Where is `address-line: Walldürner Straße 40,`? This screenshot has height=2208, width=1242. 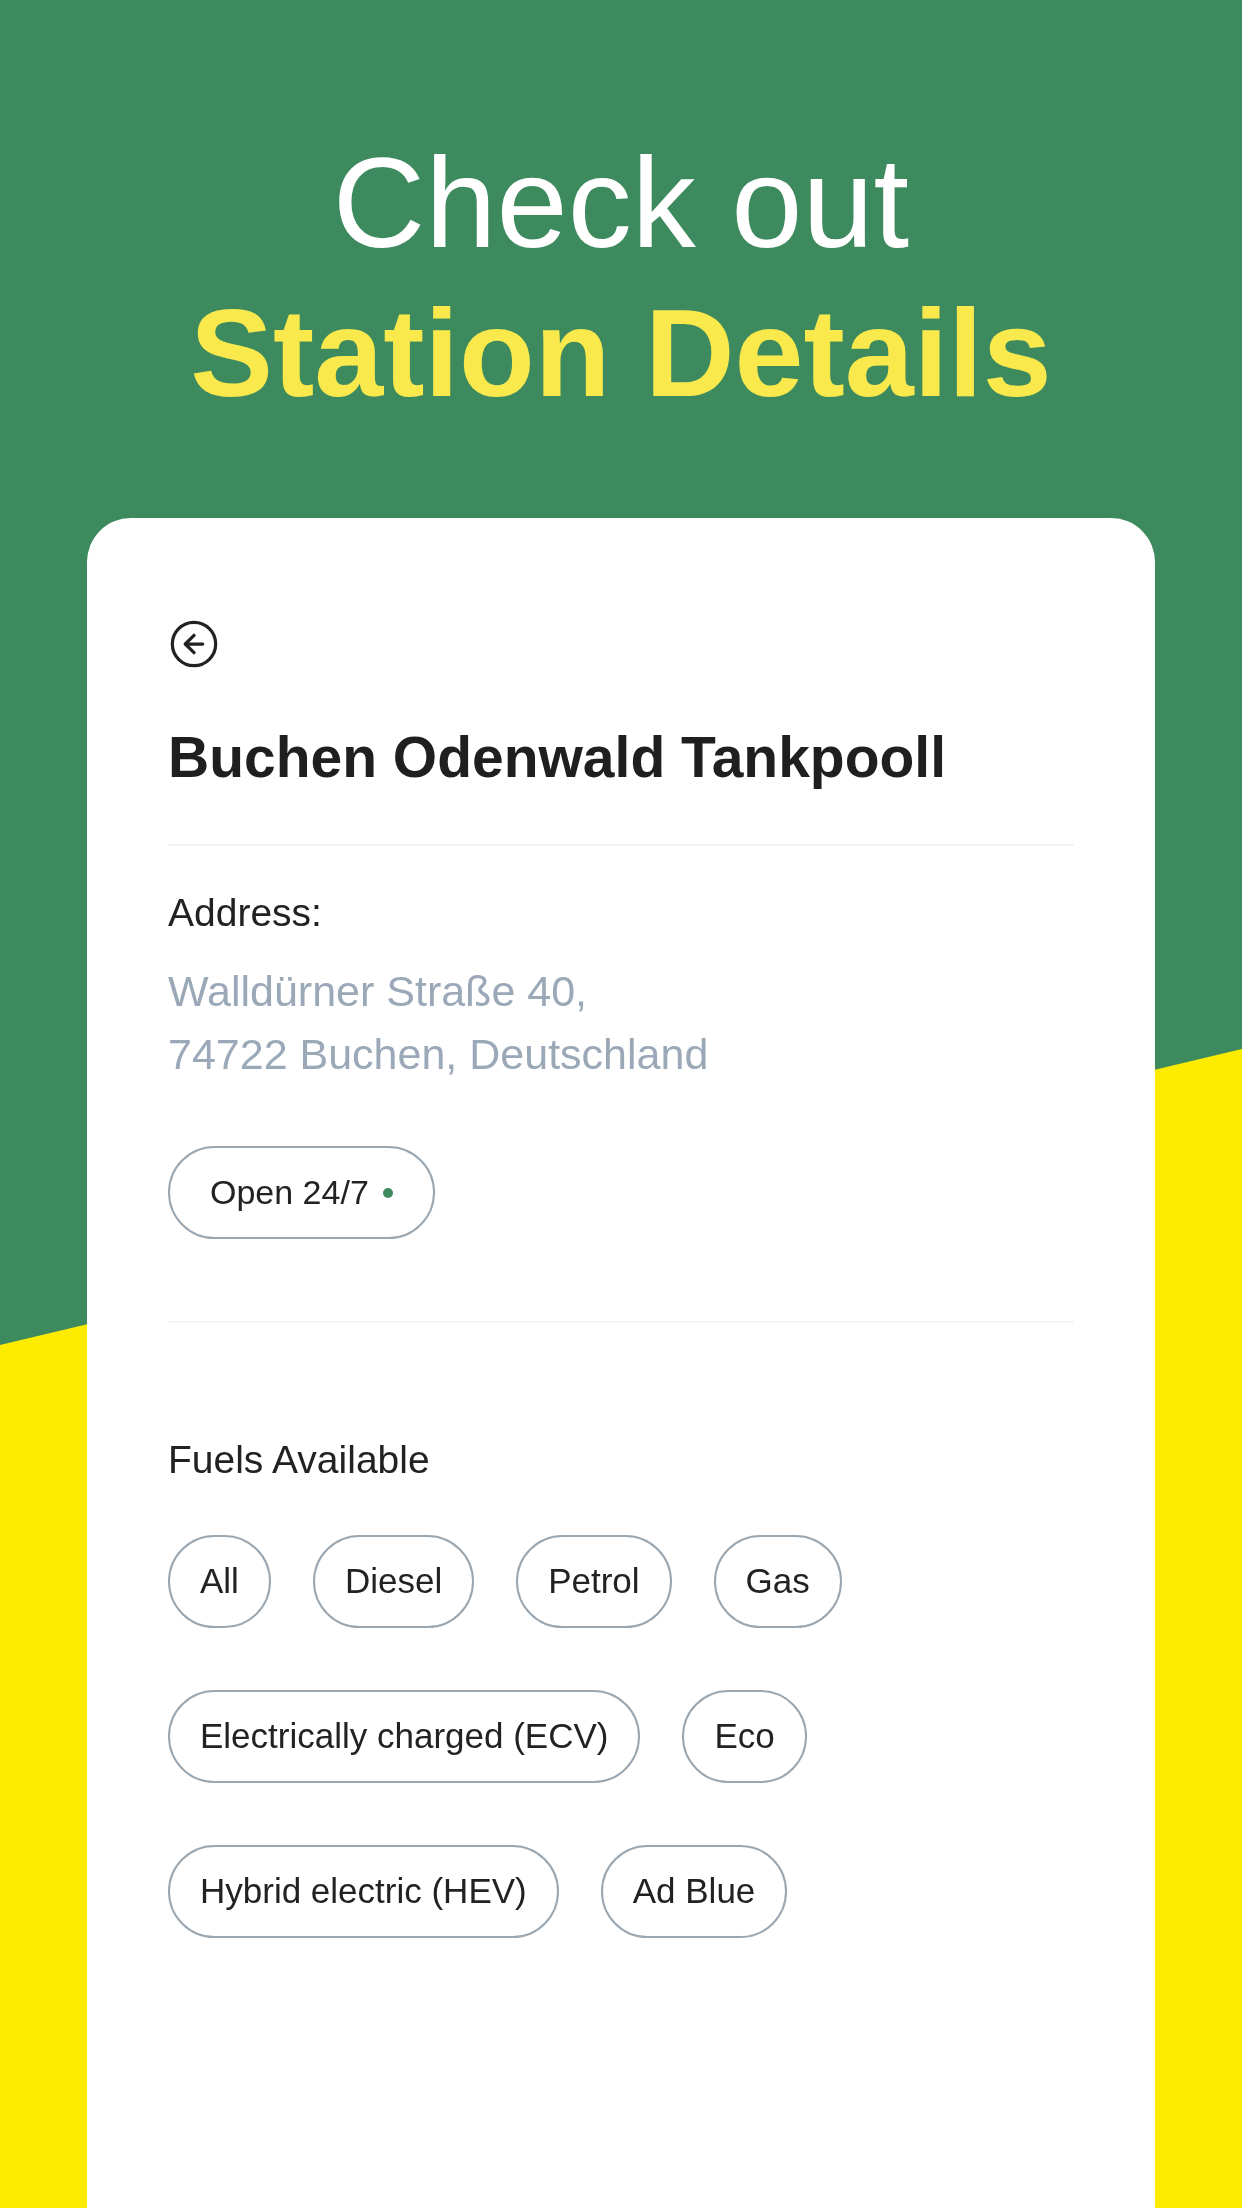
address-line: Walldürner Straße 40, is located at coordinates (378, 991).